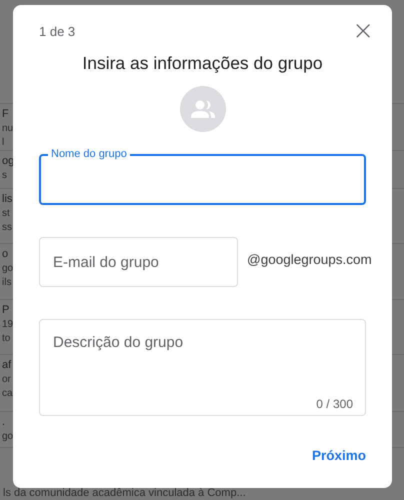 The height and width of the screenshot is (500, 404). I want to click on list-text: l, so click(3, 143).